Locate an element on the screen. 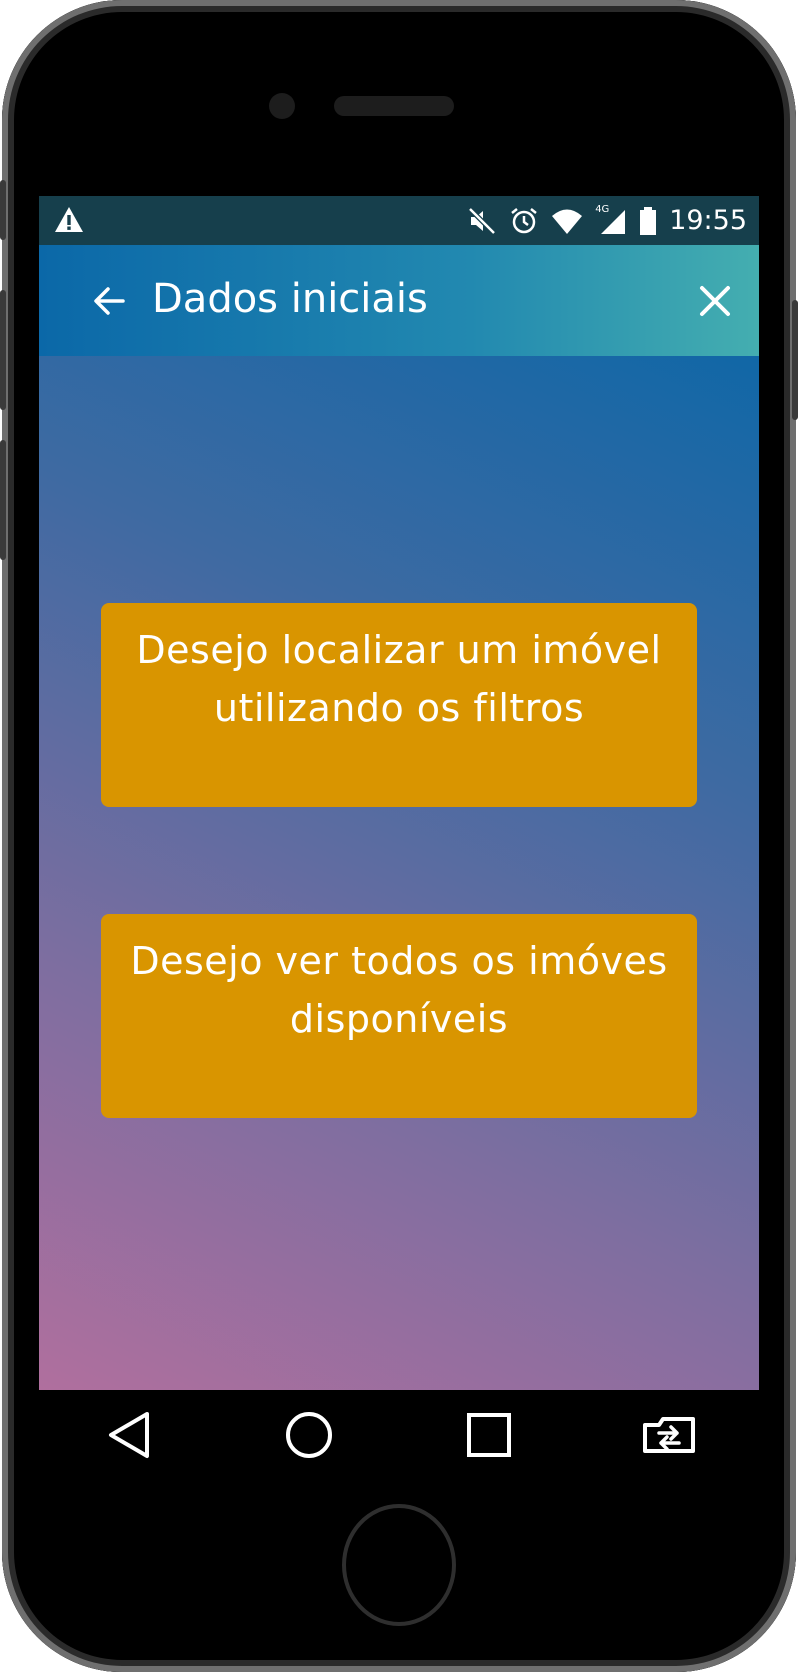 The height and width of the screenshot is (1672, 798). nav-back-button is located at coordinates (129, 1435).